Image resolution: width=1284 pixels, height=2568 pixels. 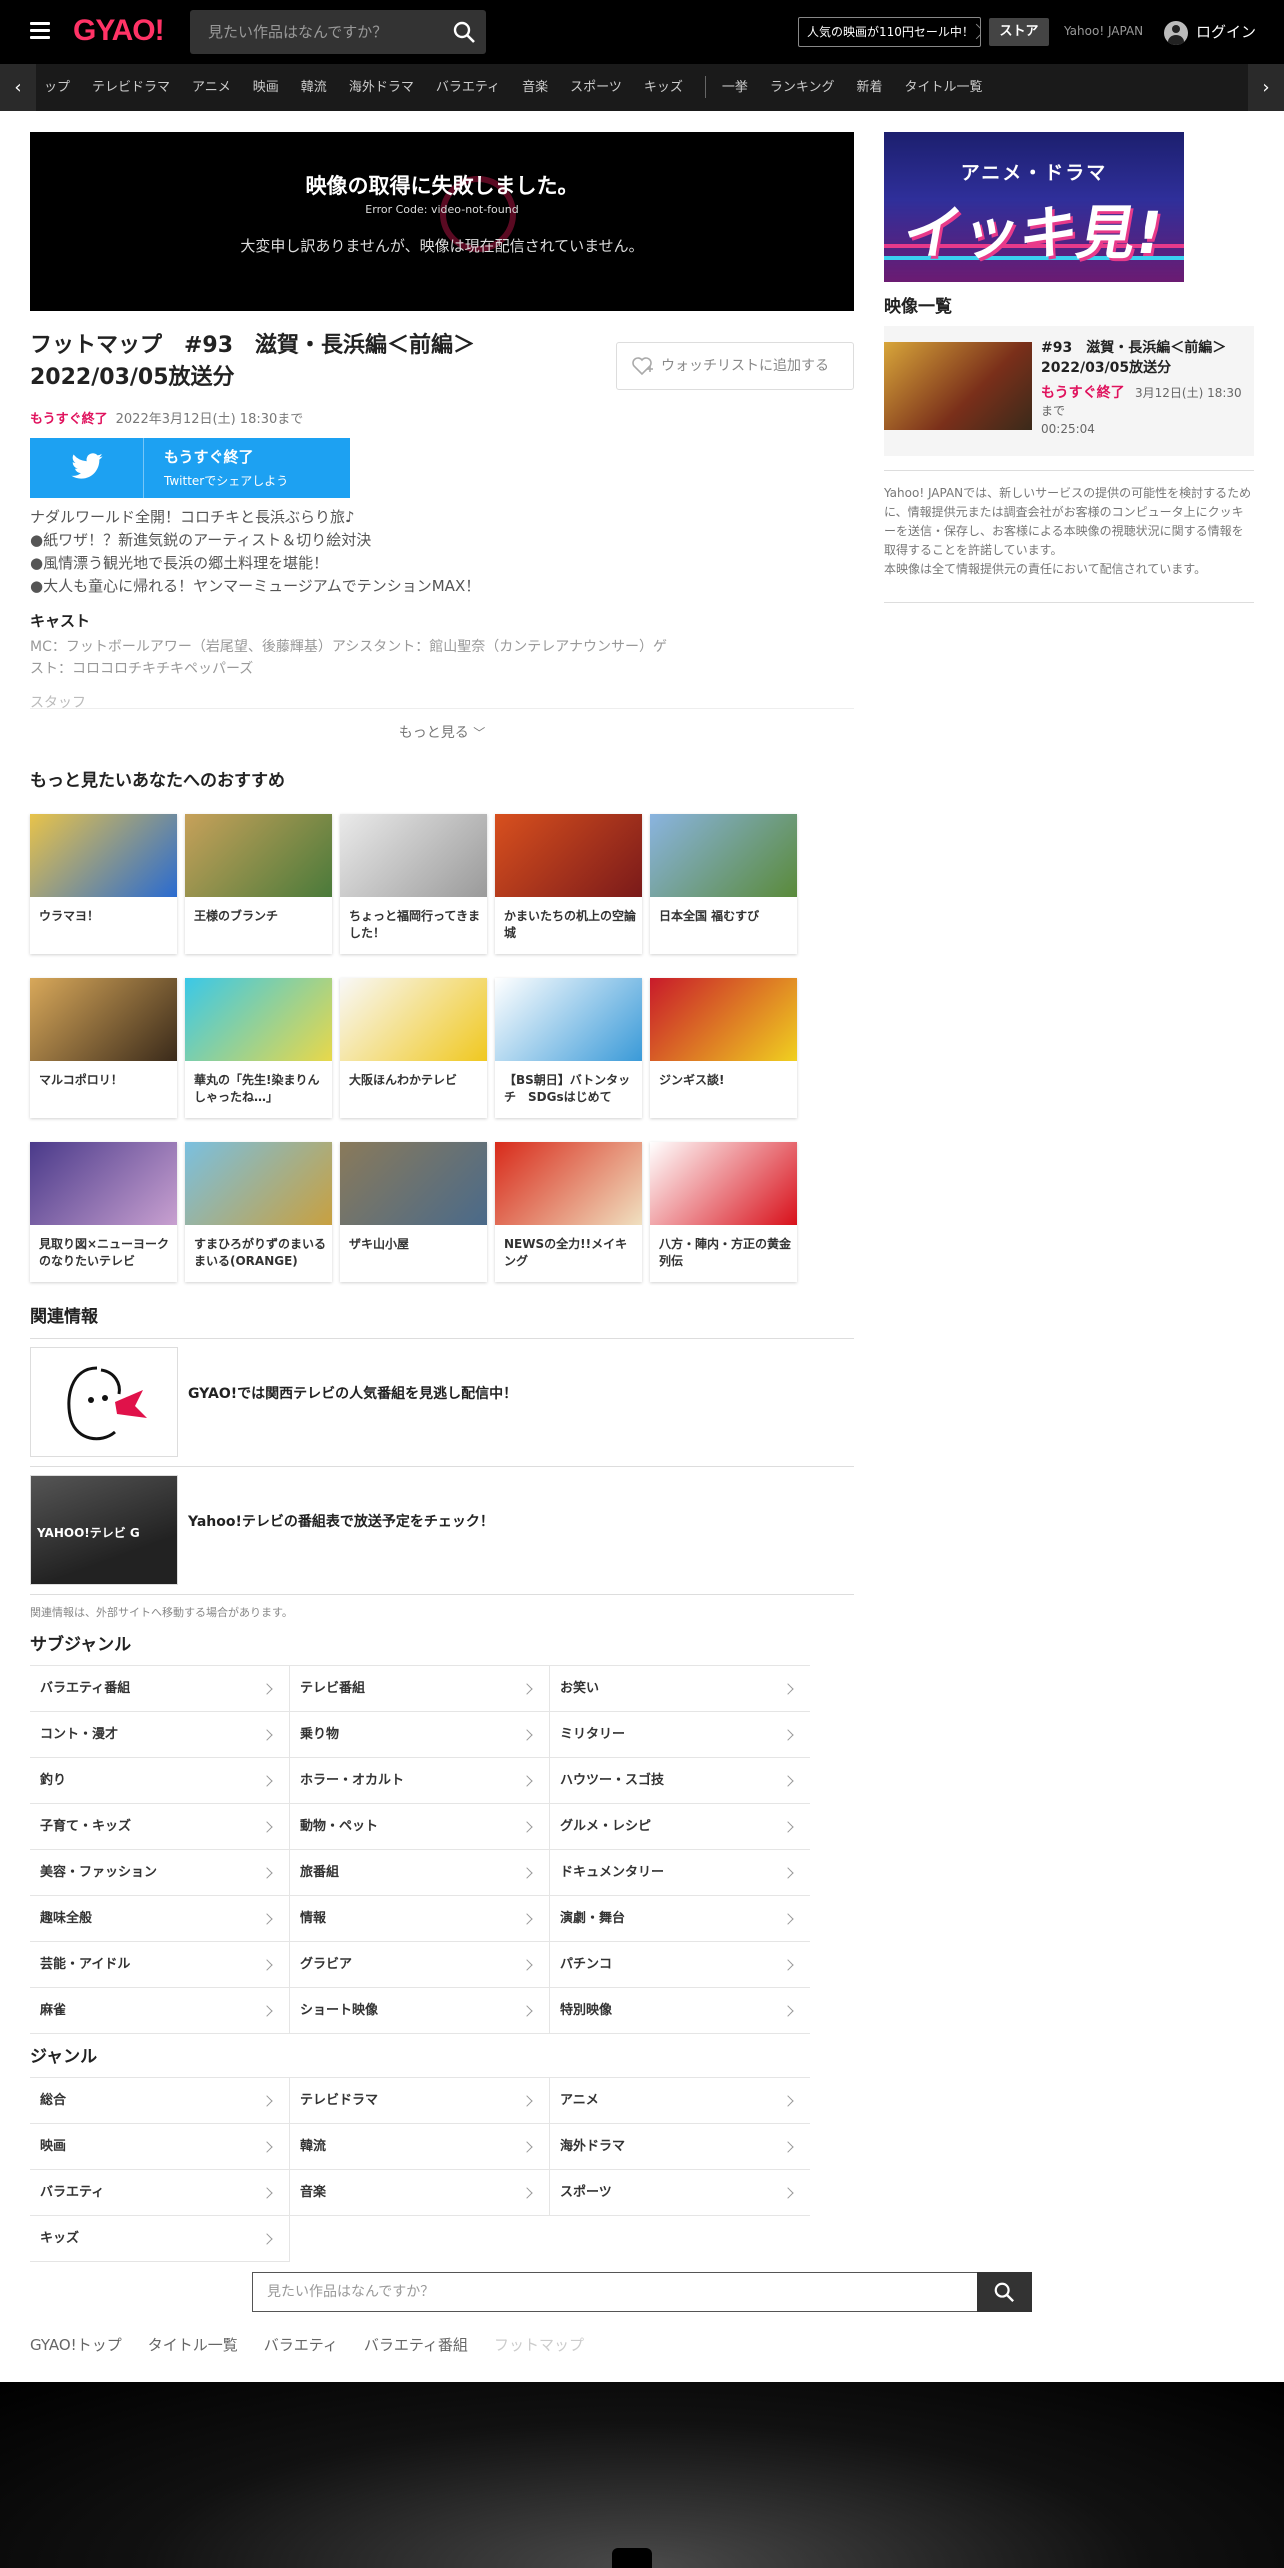 What do you see at coordinates (680, 2193) in the screenshot?
I see `genre-link: スポーツ` at bounding box center [680, 2193].